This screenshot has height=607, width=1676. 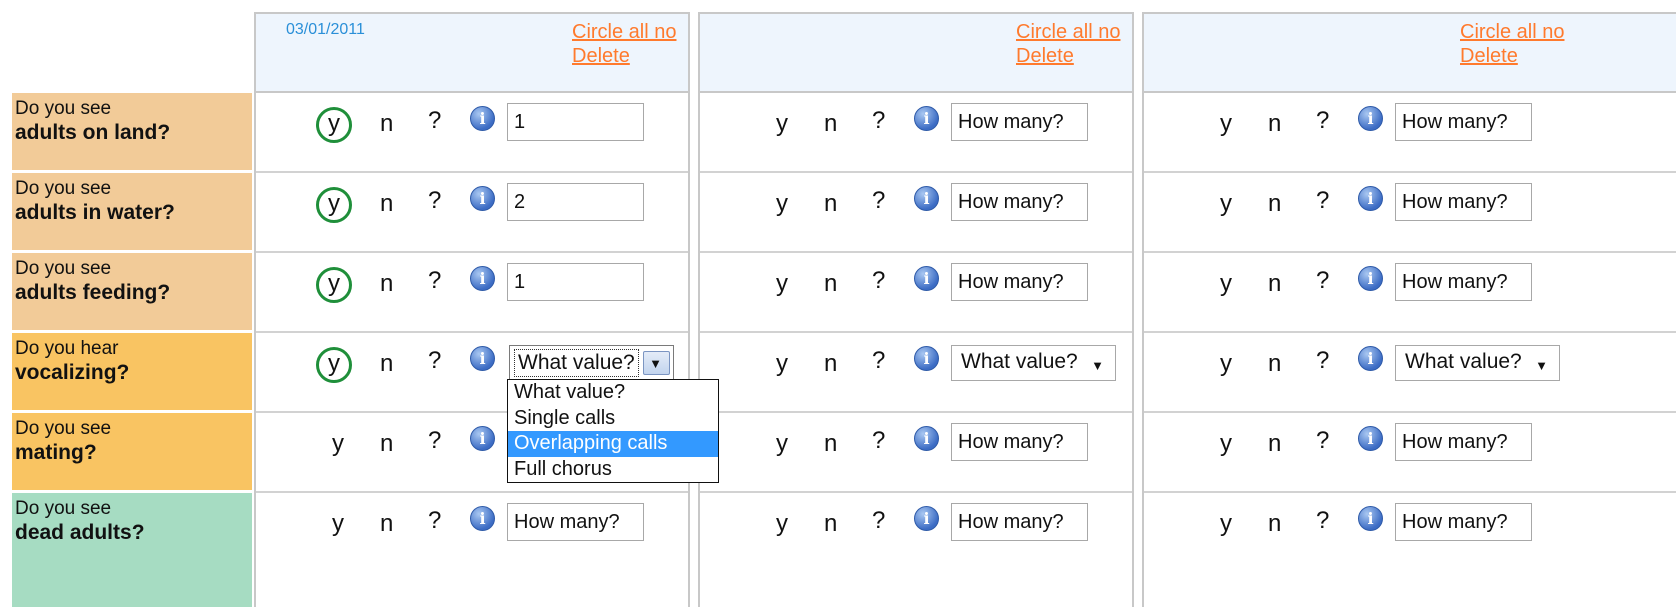 I want to click on dropdown-button: ▼, so click(x=656, y=363).